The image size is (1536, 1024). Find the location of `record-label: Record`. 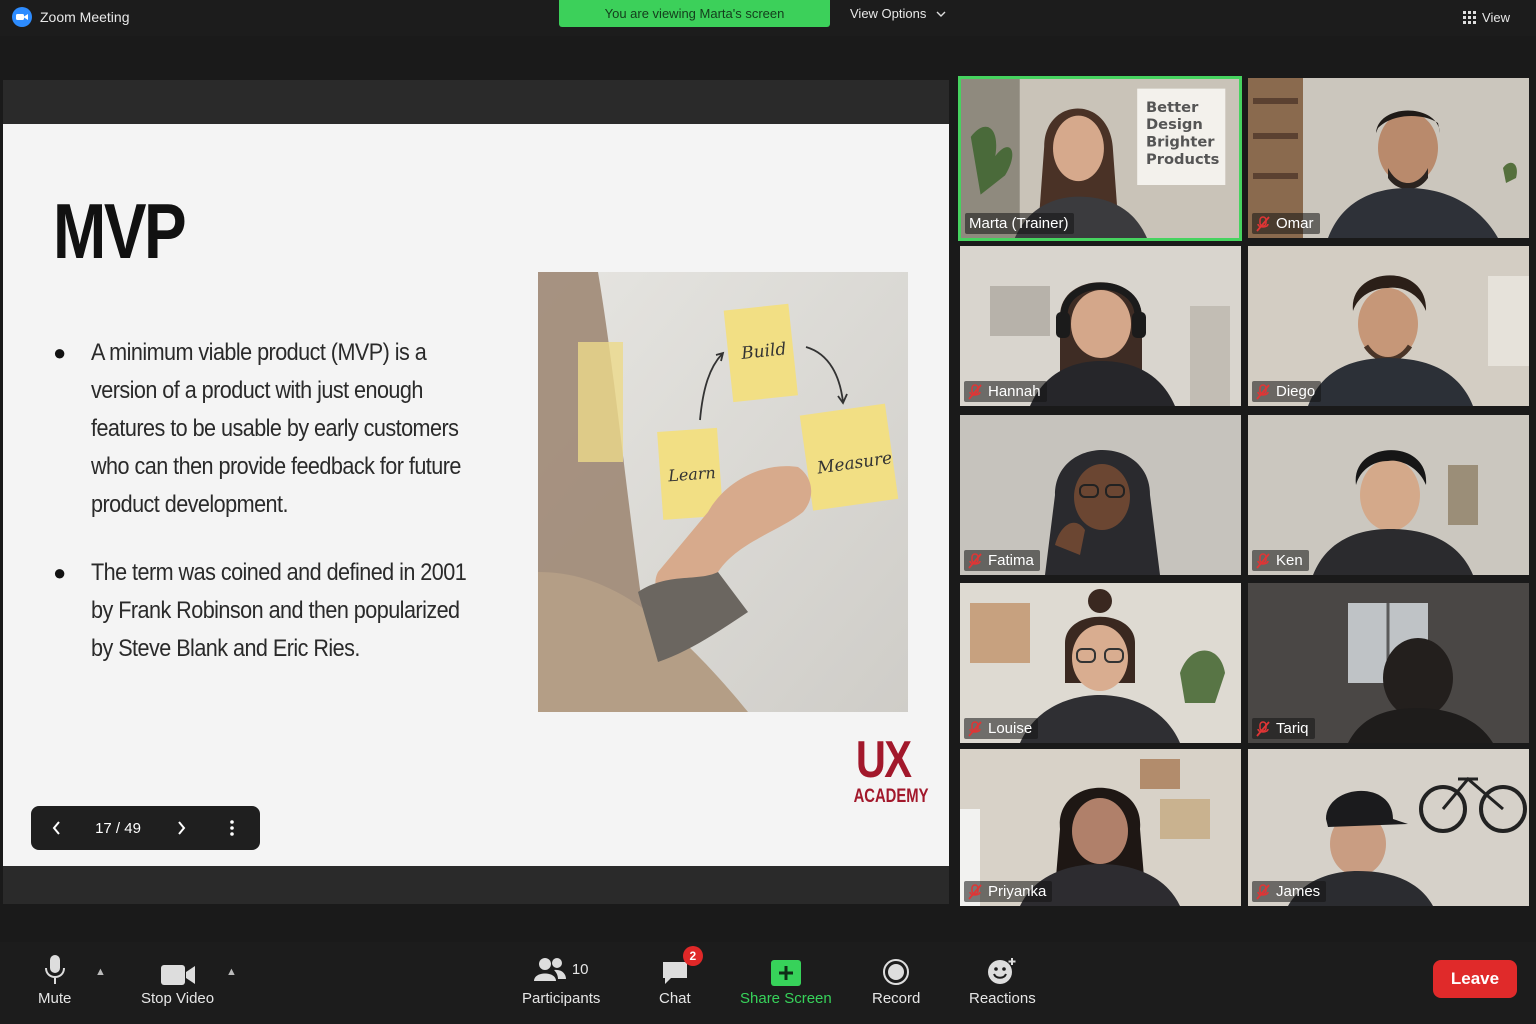

record-label: Record is located at coordinates (896, 998).